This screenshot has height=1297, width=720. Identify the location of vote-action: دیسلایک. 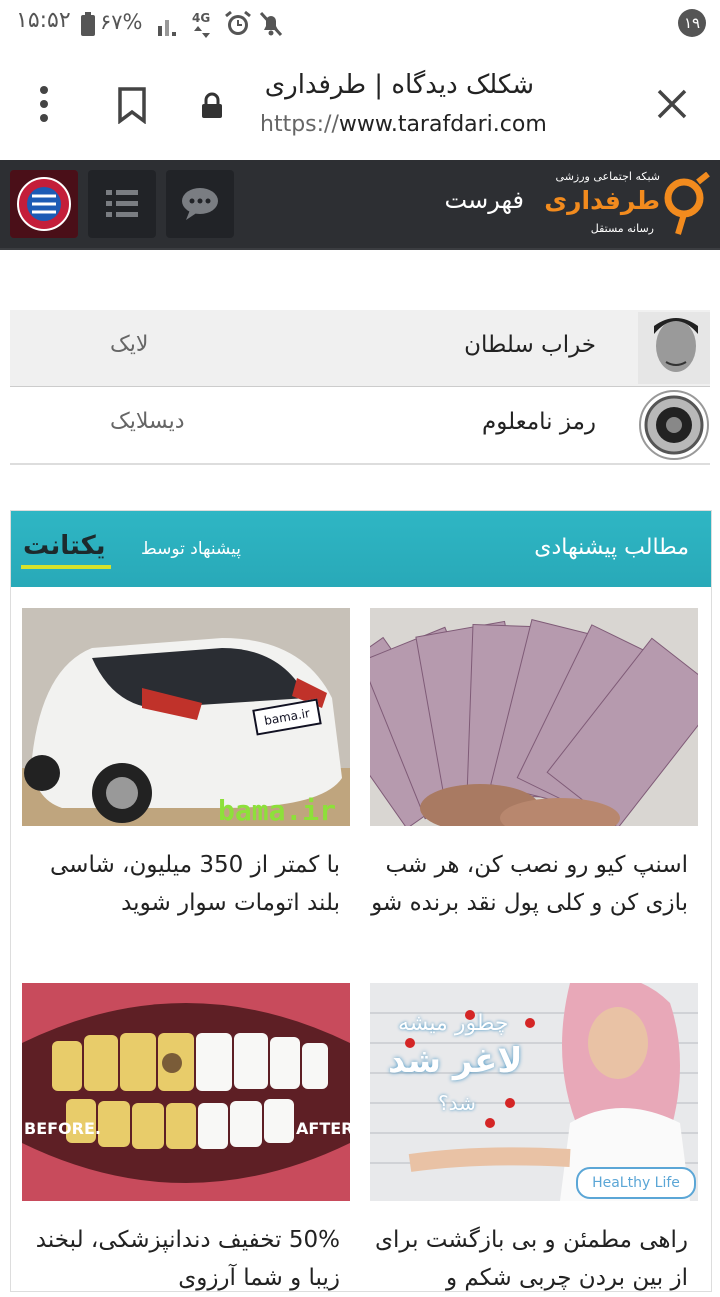
(147, 421).